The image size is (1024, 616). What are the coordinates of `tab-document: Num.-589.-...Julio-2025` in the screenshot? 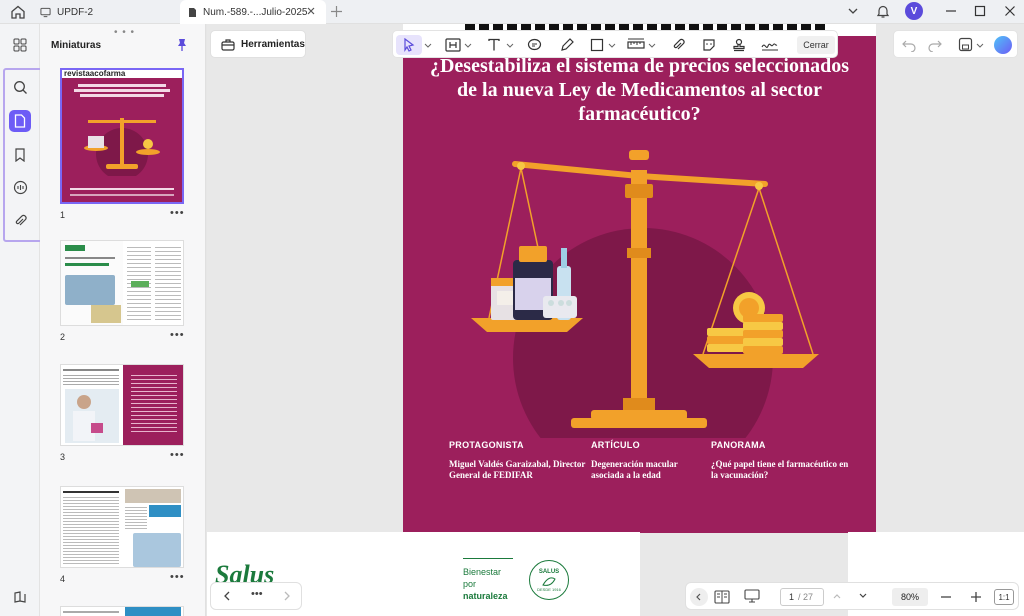 It's located at (253, 12).